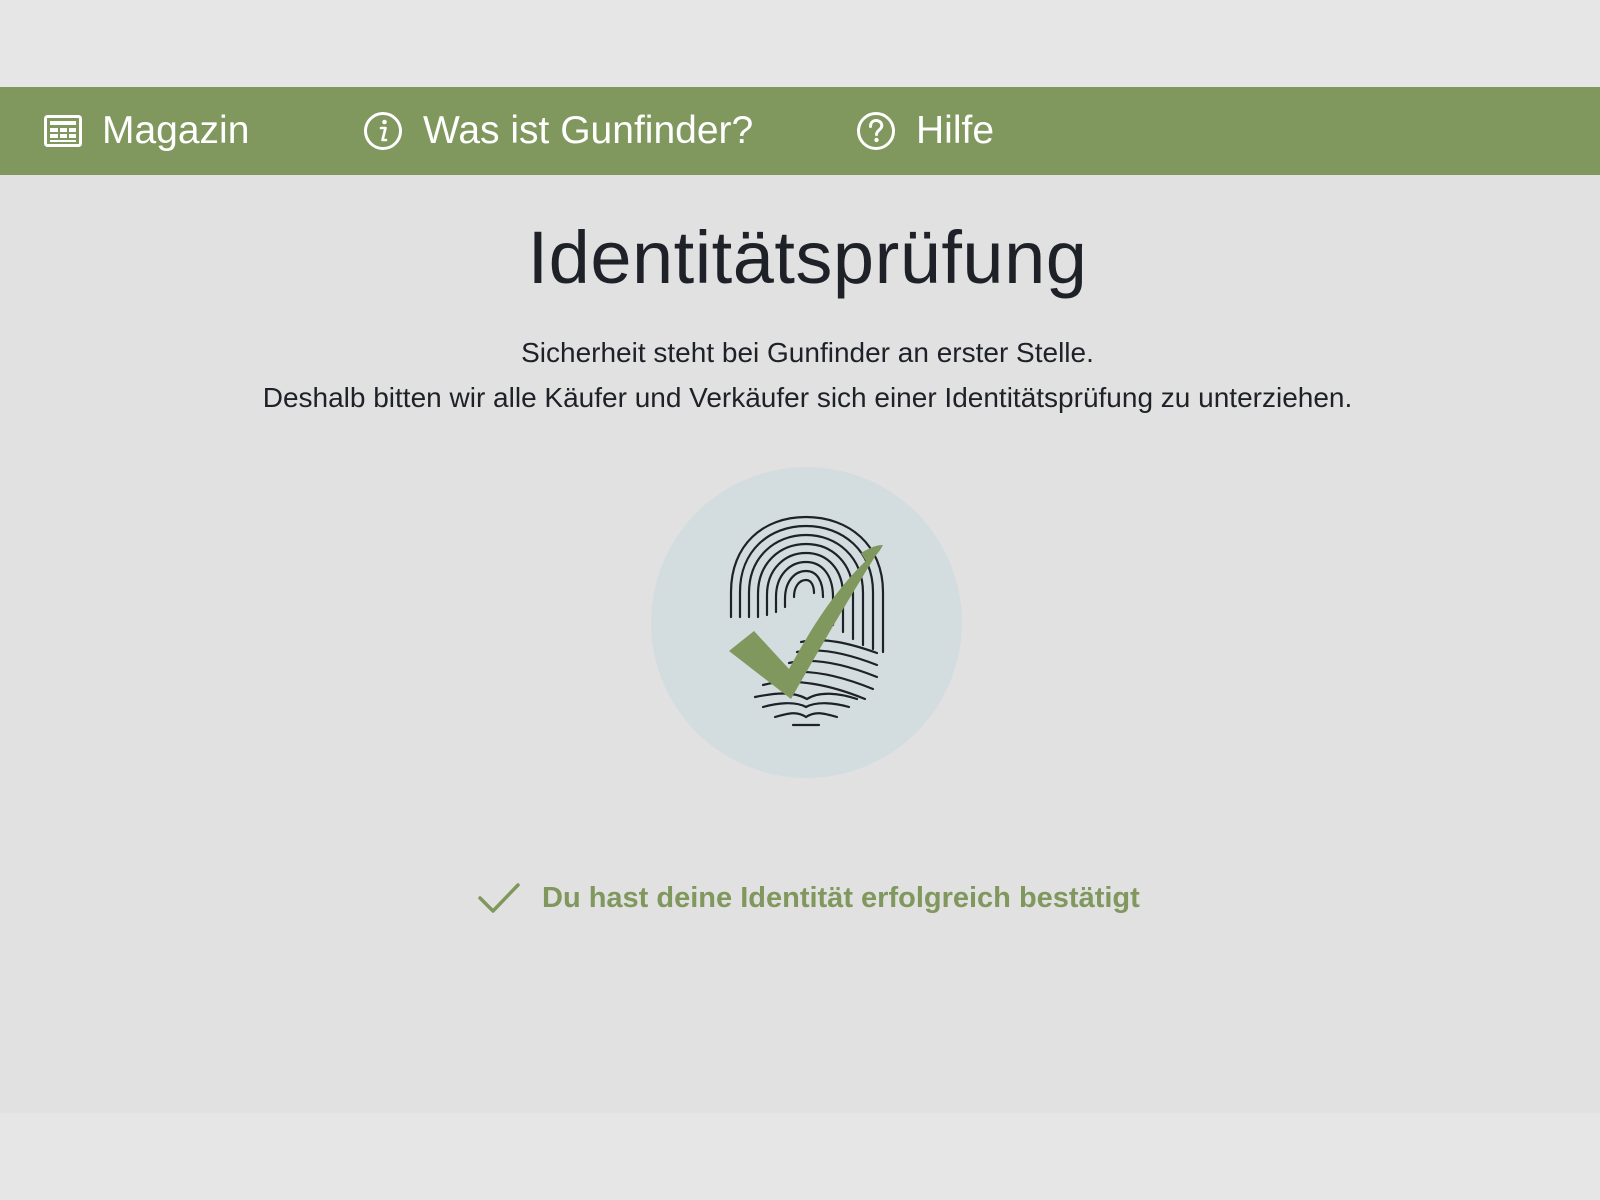  What do you see at coordinates (800, 1156) in the screenshot?
I see `bottom-margin` at bounding box center [800, 1156].